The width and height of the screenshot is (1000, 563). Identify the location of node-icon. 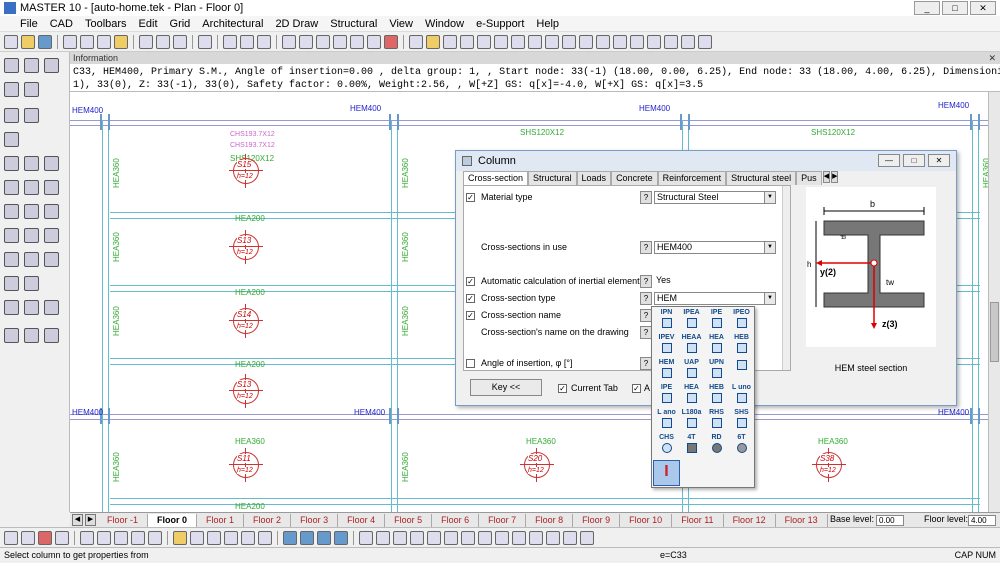
(467, 41).